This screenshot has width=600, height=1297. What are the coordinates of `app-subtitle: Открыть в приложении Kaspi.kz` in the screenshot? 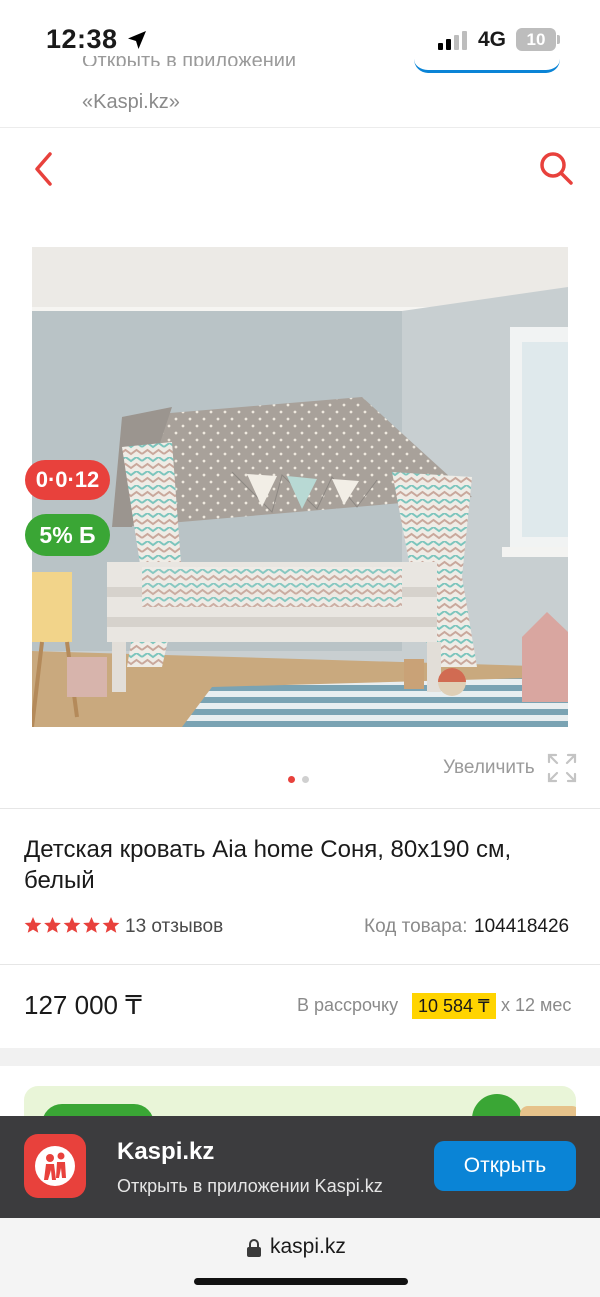 It's located at (250, 1186).